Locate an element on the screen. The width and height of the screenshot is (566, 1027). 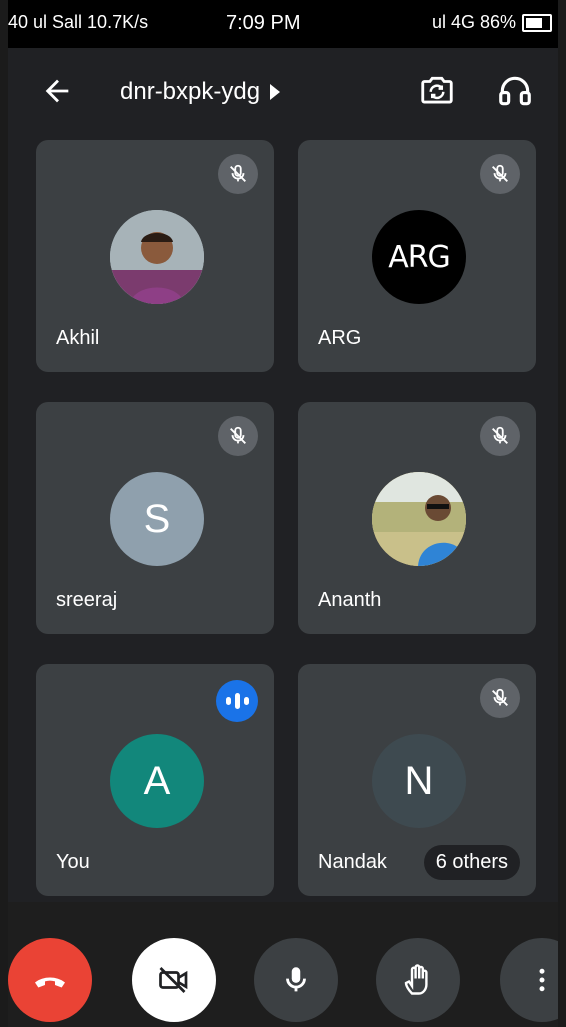
avatar-initial: N is located at coordinates (419, 781).